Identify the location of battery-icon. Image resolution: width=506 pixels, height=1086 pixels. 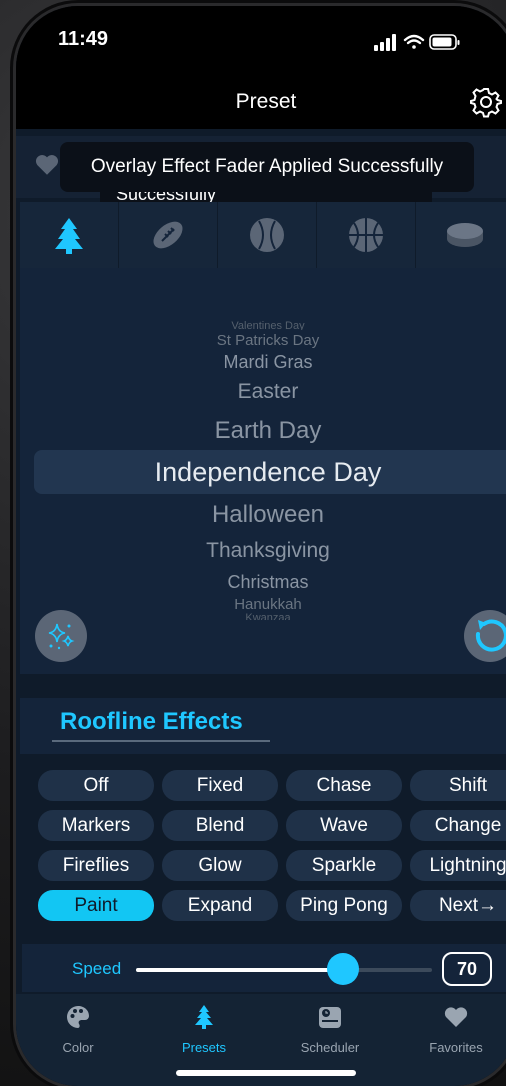
(444, 42).